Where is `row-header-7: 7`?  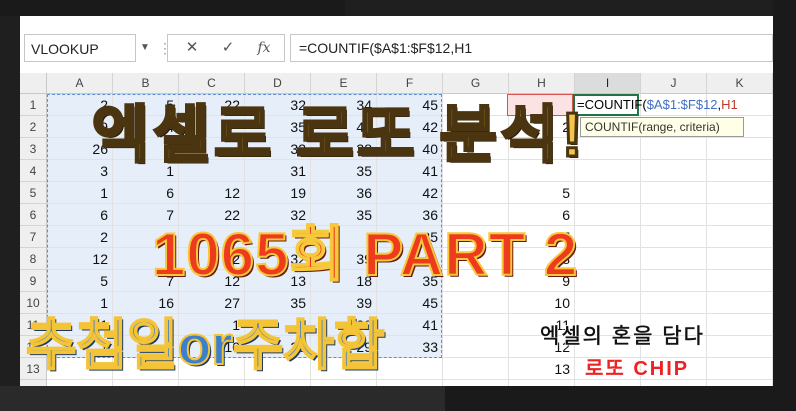 row-header-7: 7 is located at coordinates (33, 237).